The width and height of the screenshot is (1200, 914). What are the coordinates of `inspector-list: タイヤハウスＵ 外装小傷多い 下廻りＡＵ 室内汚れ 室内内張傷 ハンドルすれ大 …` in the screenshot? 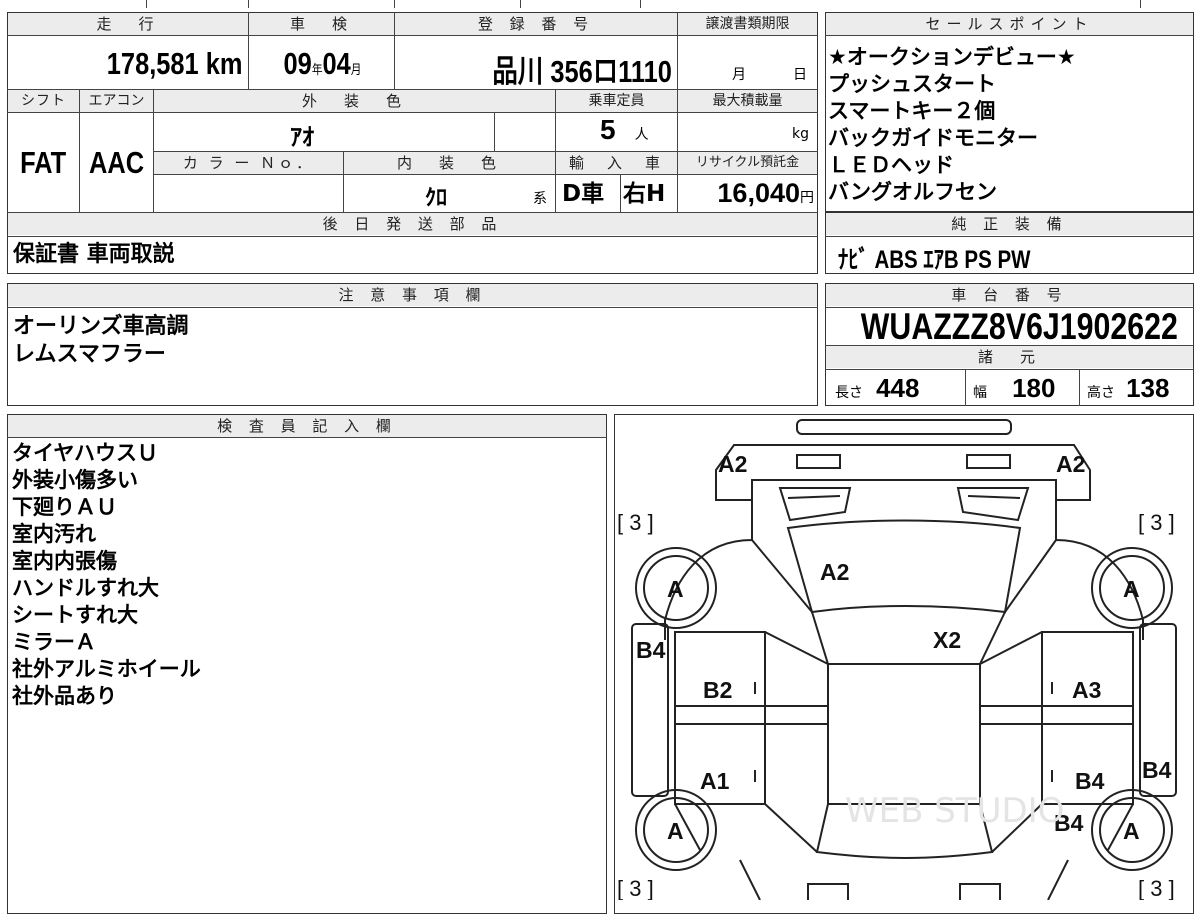 It's located at (106, 575).